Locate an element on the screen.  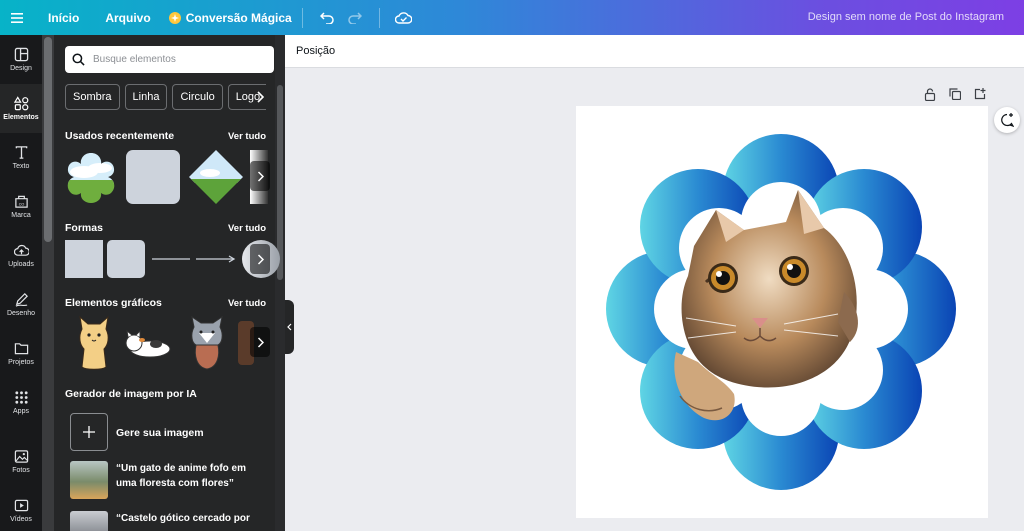
video-icon is located at coordinates (21, 505).